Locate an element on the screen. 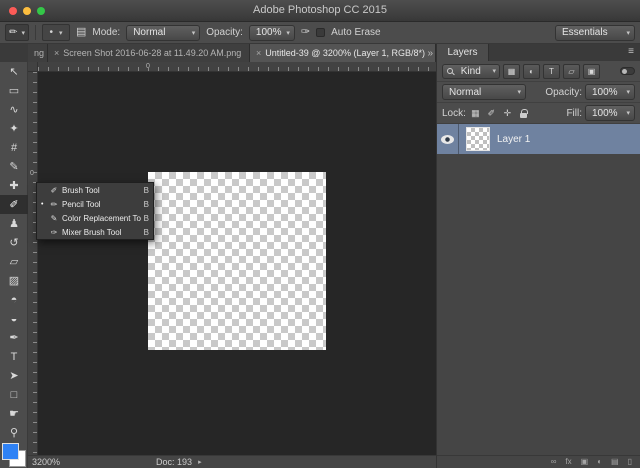 Image resolution: width=640 pixels, height=468 pixels. document-tab-untitled-39: × Untitled-39 @ 3200% (Layer 1, RGB/8*) is located at coordinates (343, 53).